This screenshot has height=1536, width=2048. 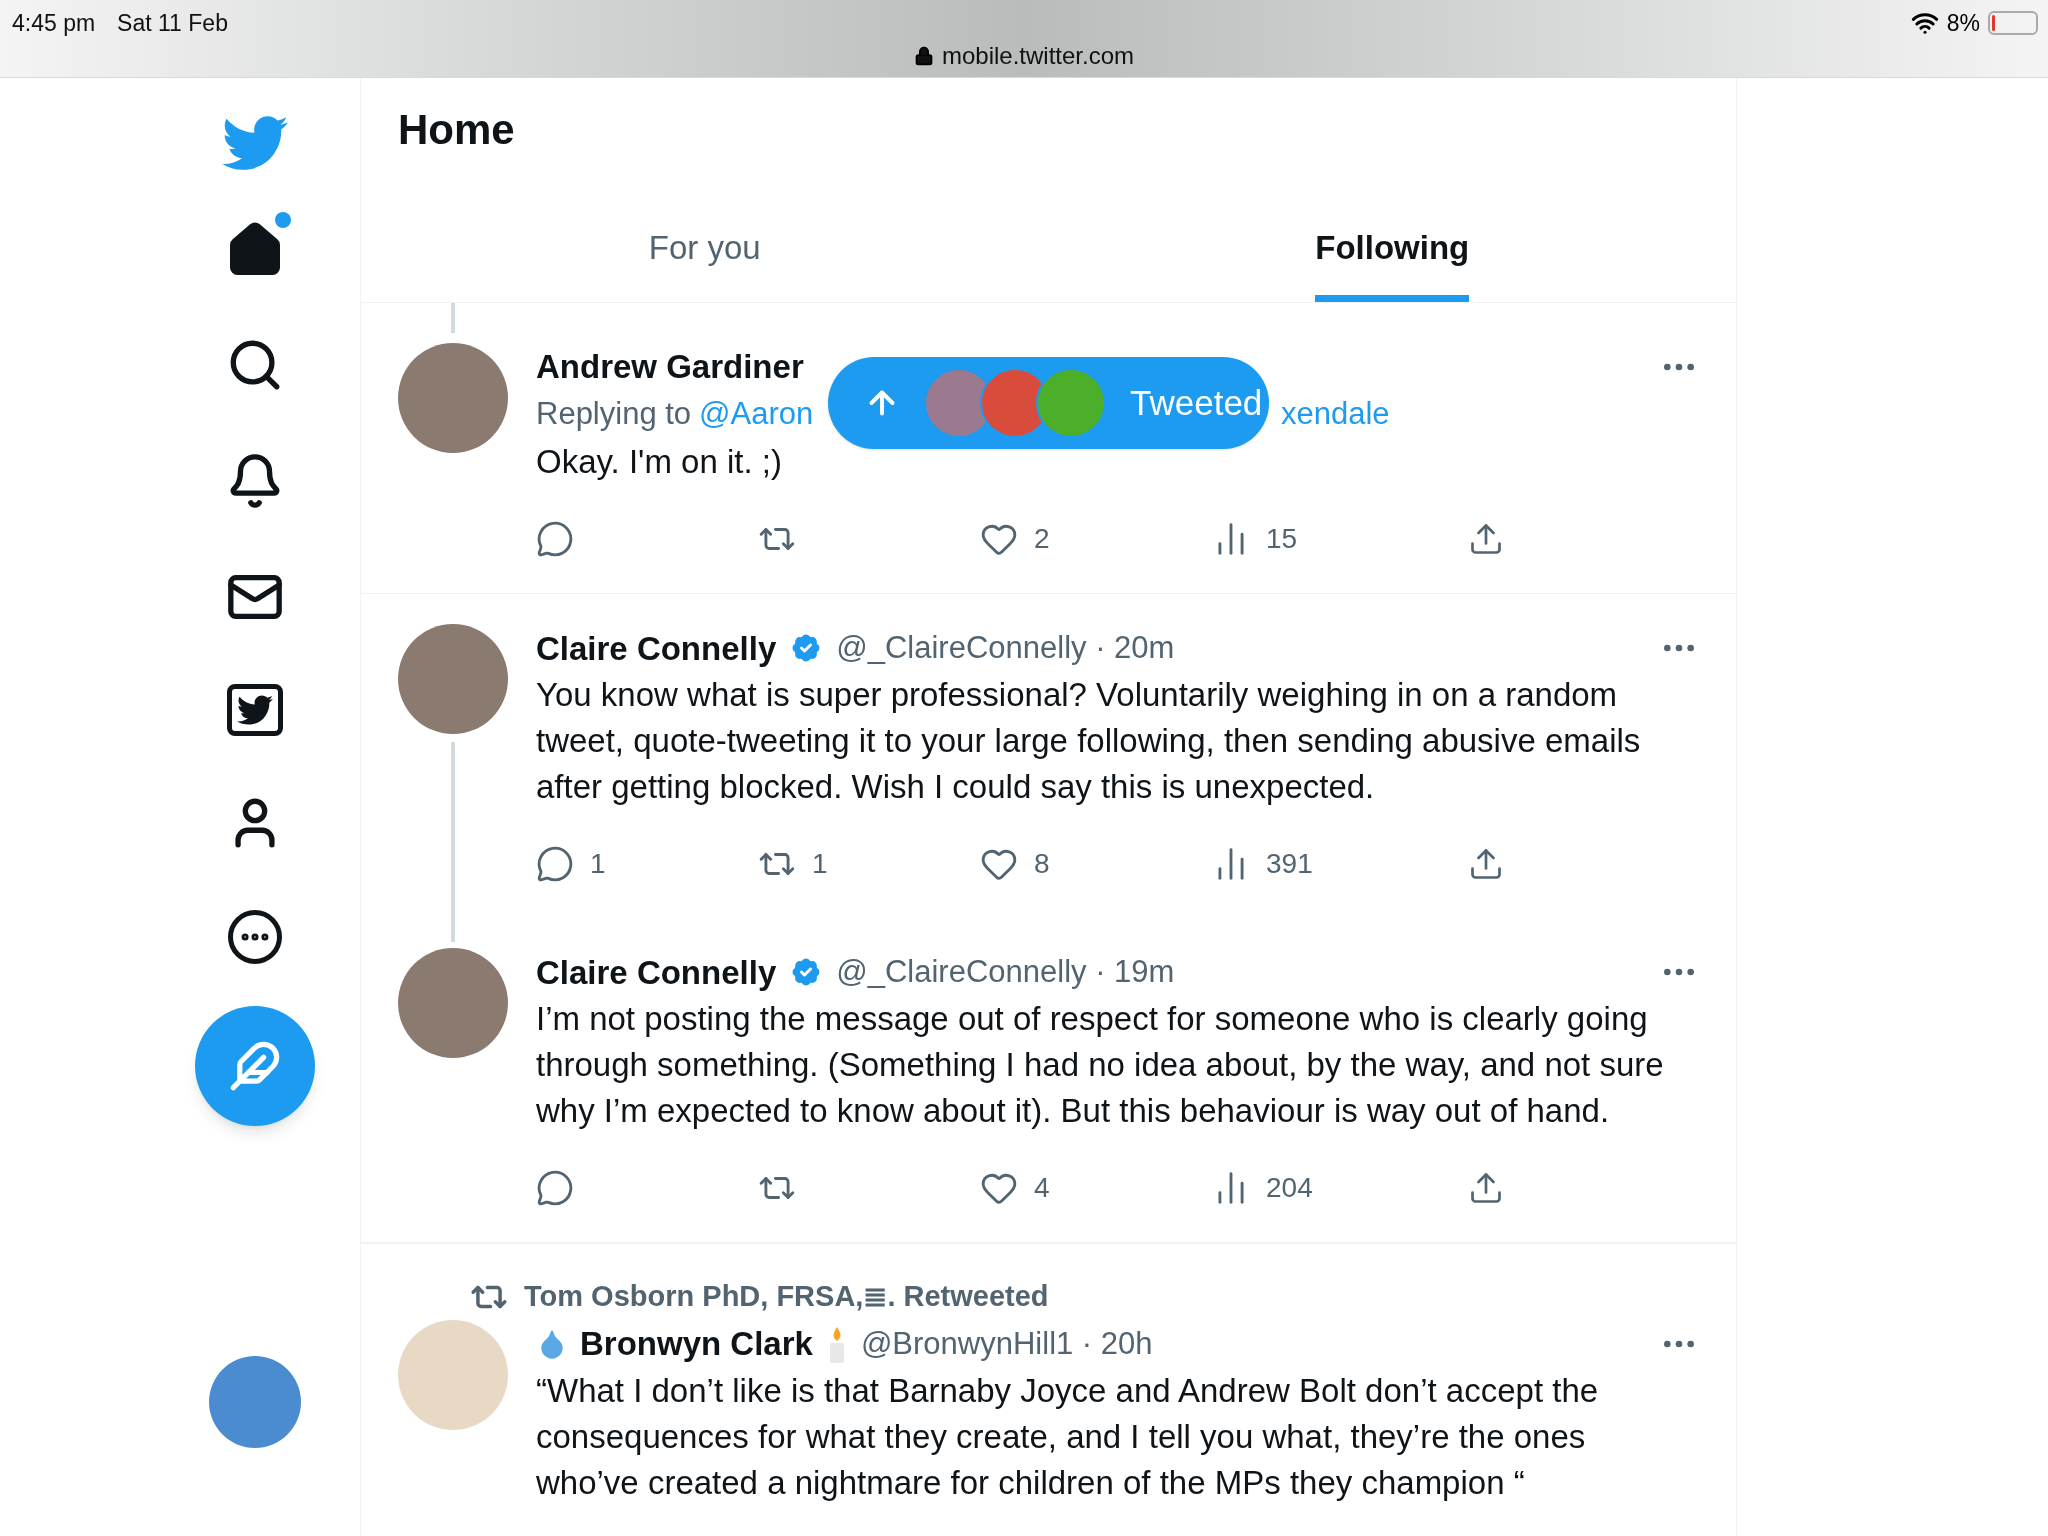 What do you see at coordinates (1089, 741) in the screenshot?
I see `tweet-text: You know what is super professional? Voluntarily weighing in on a random tweet, quote-tweeting it to your large following, then sending abusive emails after getting blocked. Wish I could say this is unexpected.` at bounding box center [1089, 741].